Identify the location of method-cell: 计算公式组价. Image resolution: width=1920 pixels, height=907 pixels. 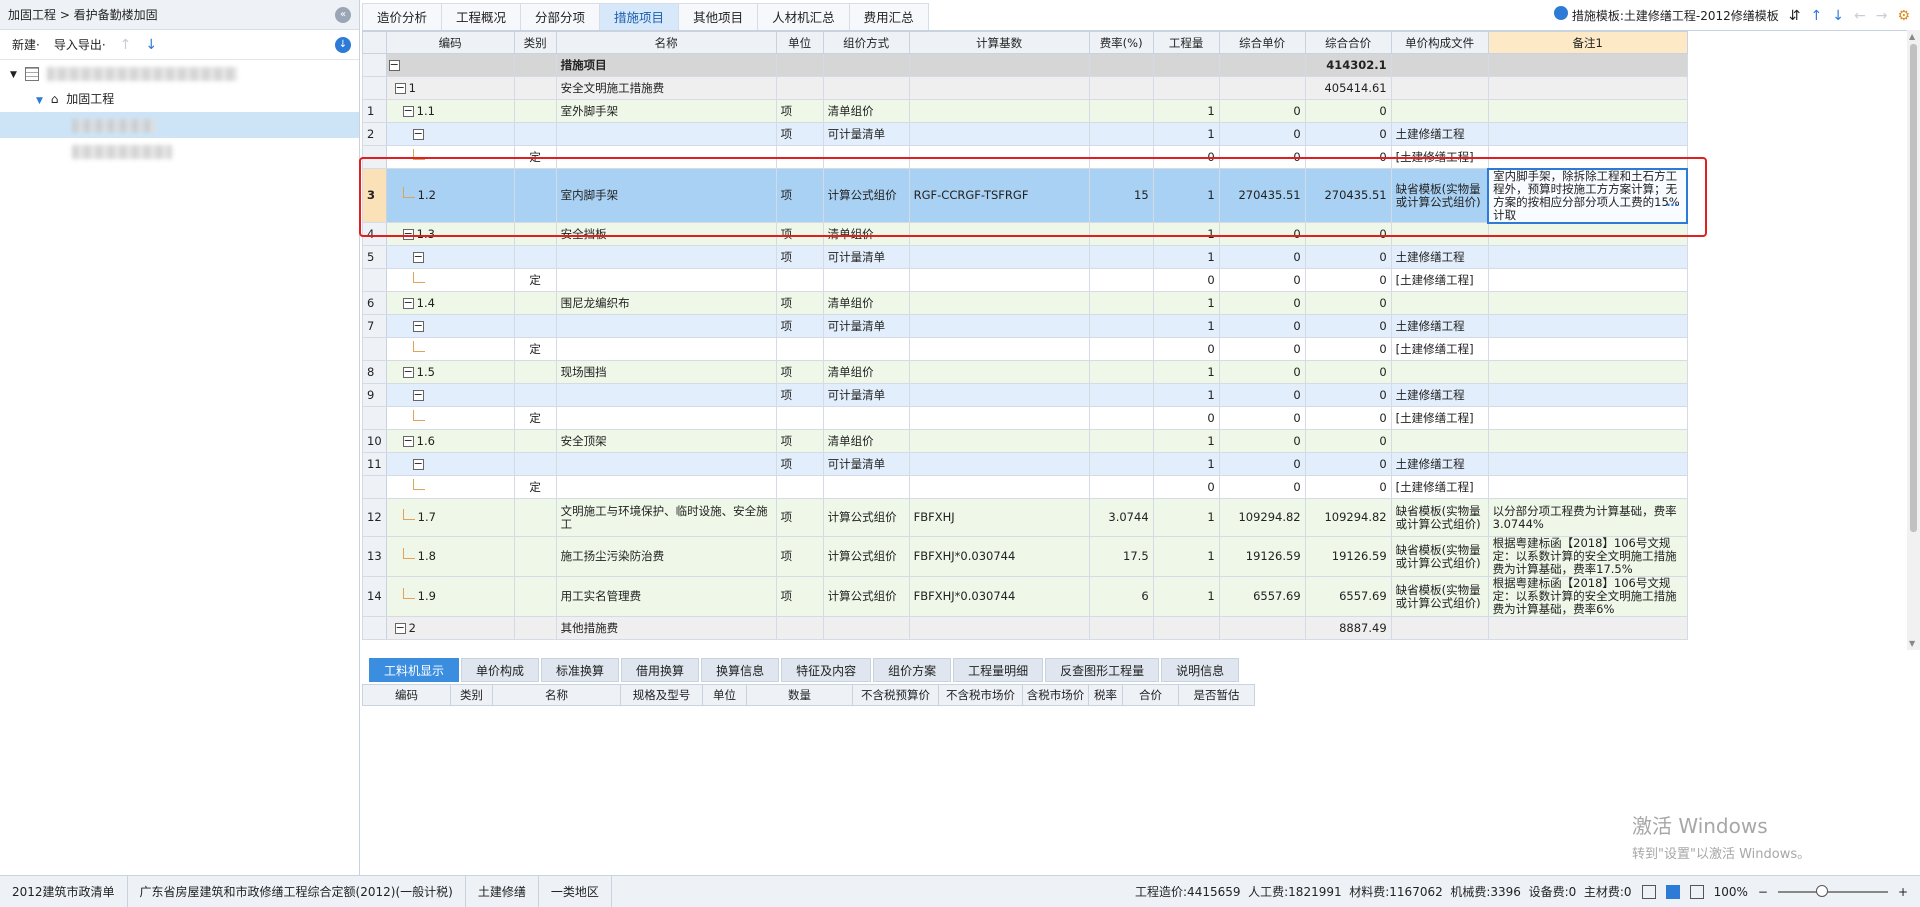
(866, 596).